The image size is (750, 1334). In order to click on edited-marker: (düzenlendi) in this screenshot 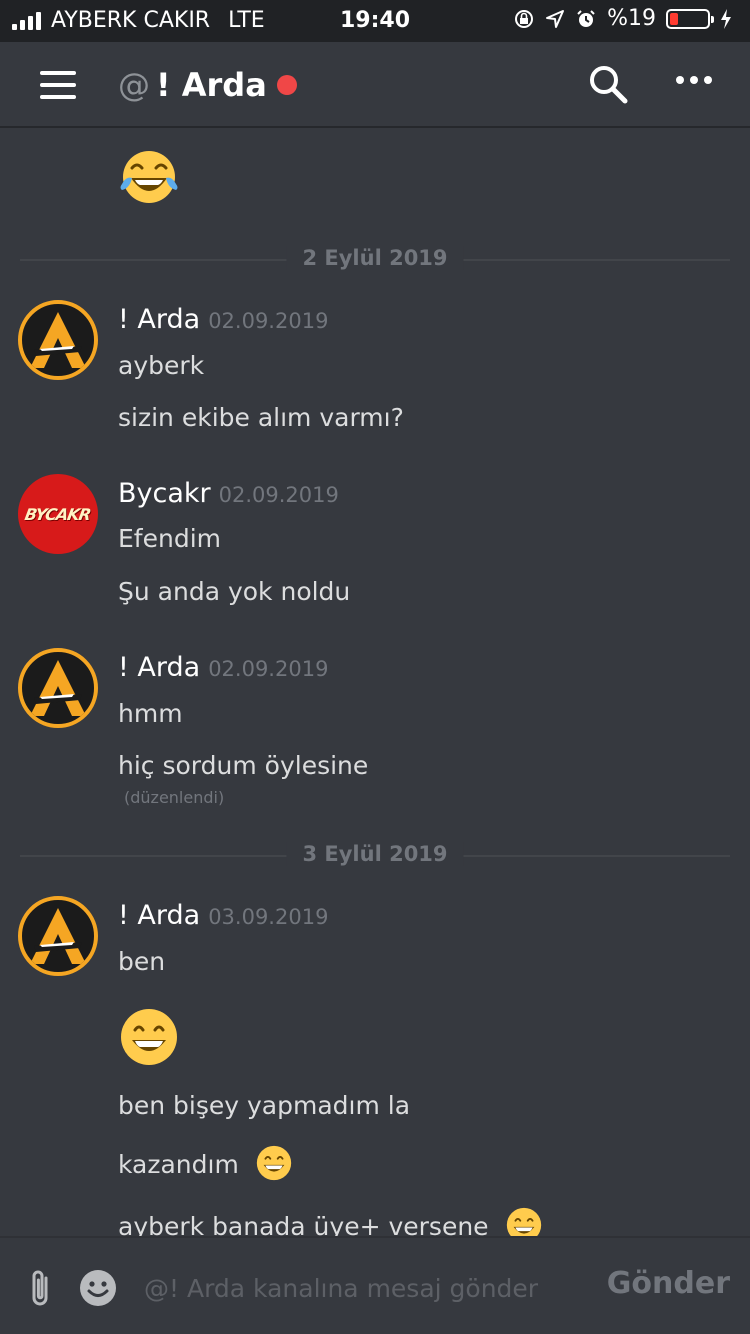, I will do `click(174, 797)`.